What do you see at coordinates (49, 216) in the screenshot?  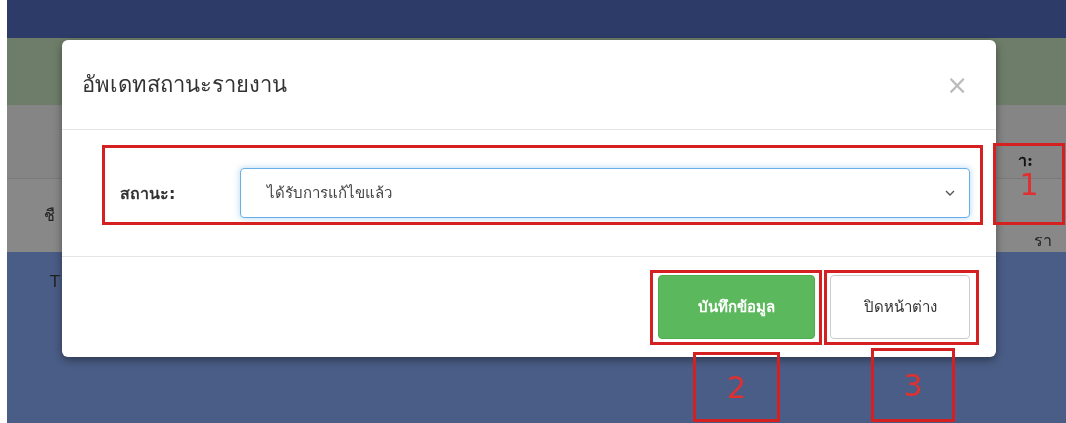 I see `page-text: ชื` at bounding box center [49, 216].